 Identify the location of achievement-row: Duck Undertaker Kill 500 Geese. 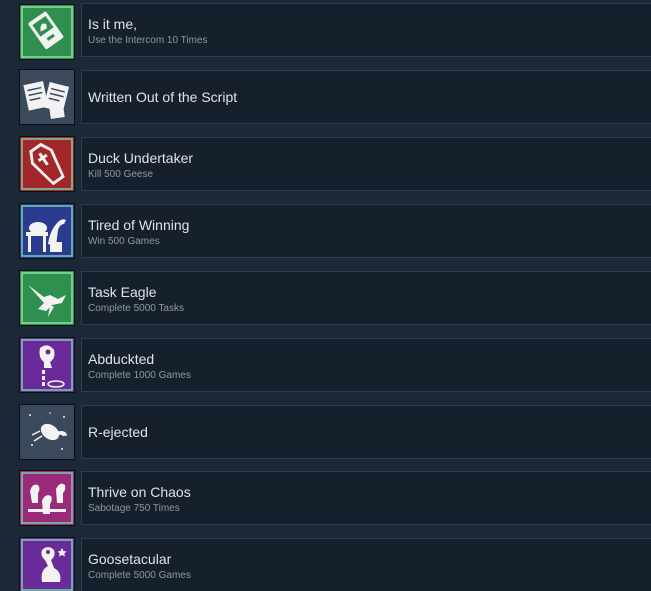
(325, 165).